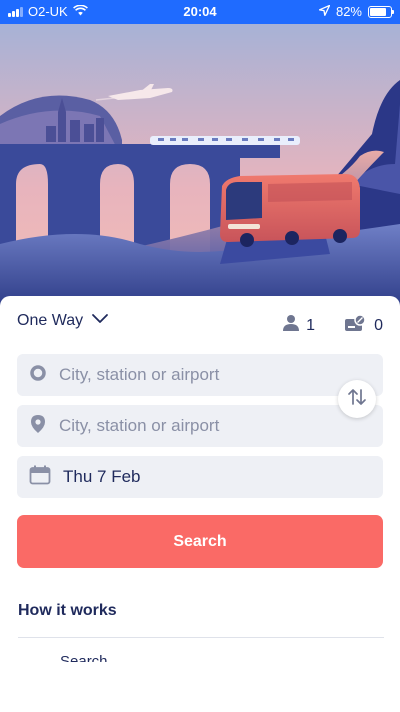 The height and width of the screenshot is (712, 400). What do you see at coordinates (200, 477) in the screenshot?
I see `date-field: Thu 7 Feb` at bounding box center [200, 477].